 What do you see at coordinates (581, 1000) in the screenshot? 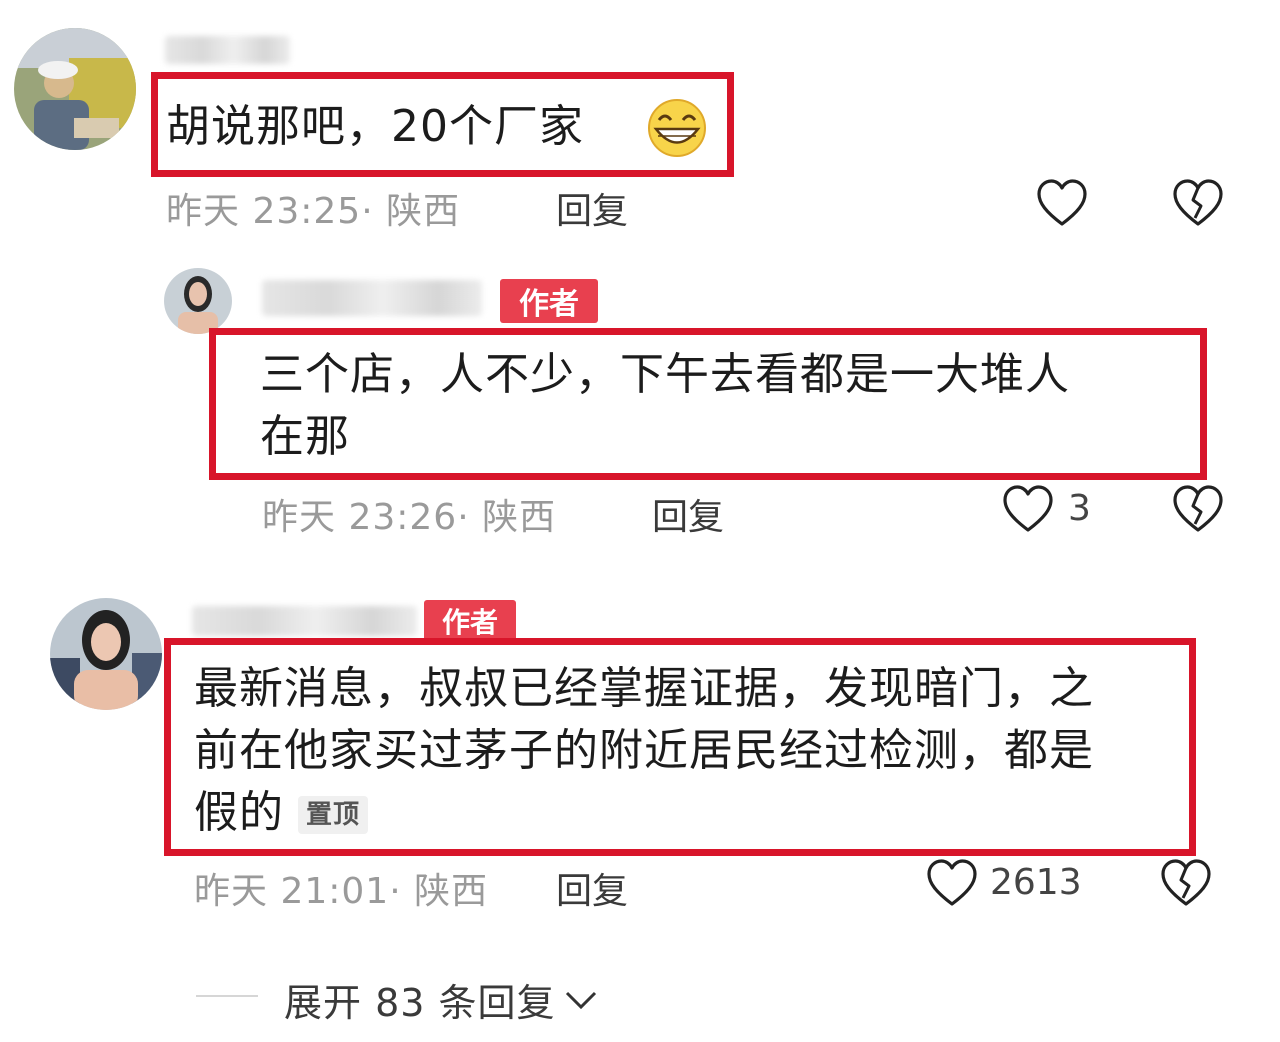
I see `chevron-down-icon` at bounding box center [581, 1000].